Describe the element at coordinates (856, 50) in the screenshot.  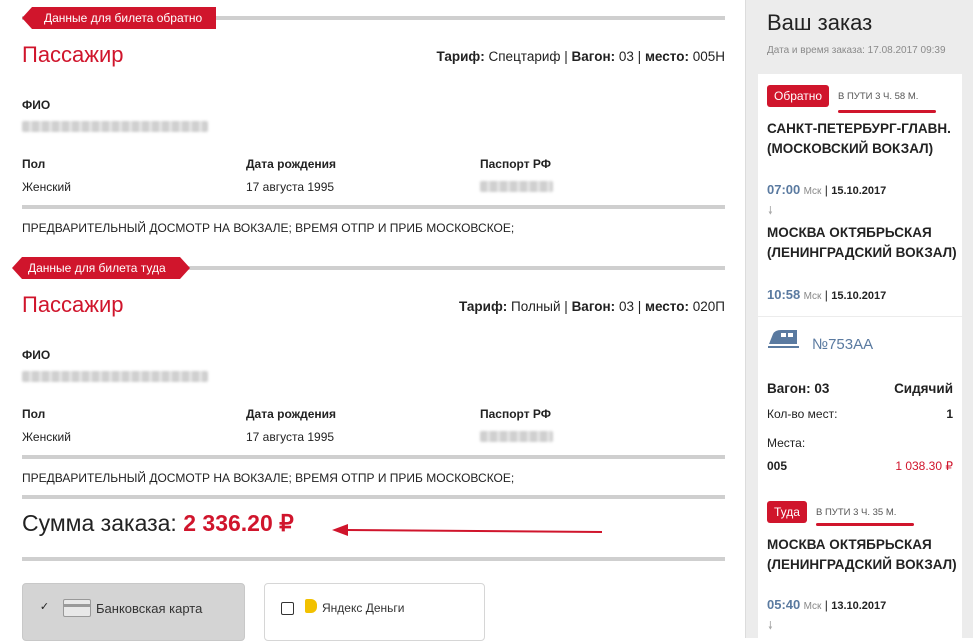
I see `order-date: Дата и время заказа: 17.08.2017 09:39` at that location.